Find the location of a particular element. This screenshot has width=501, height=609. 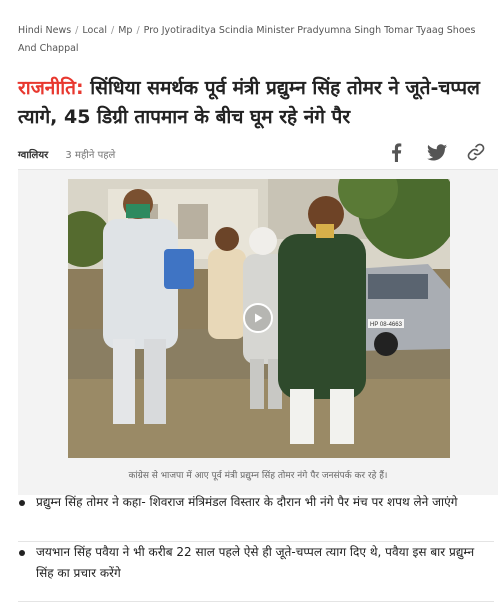

copy-link-button is located at coordinates (476, 152).